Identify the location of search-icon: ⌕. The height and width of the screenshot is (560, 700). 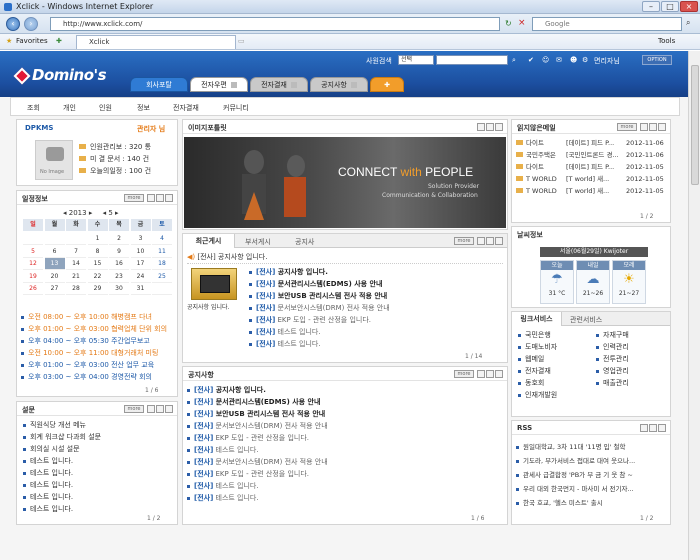
(688, 23).